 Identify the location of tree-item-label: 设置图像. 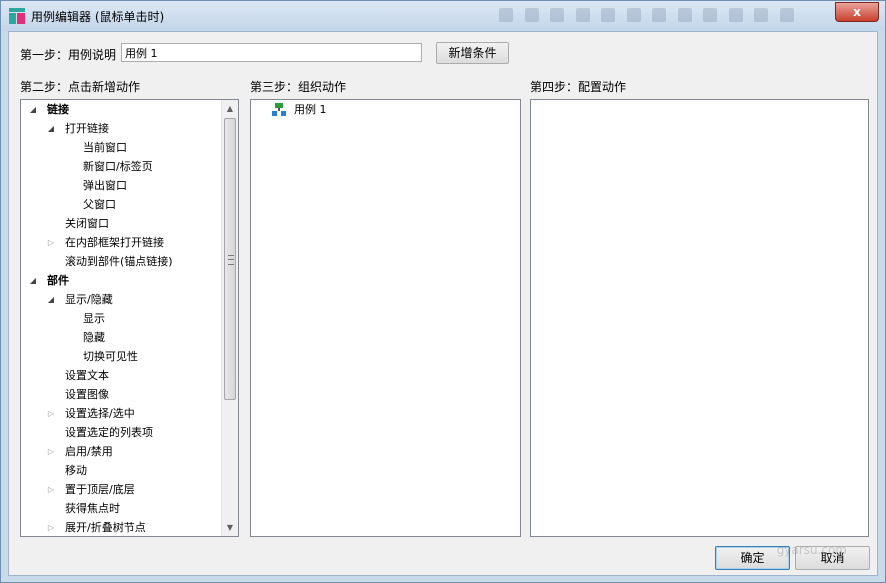
(87, 394).